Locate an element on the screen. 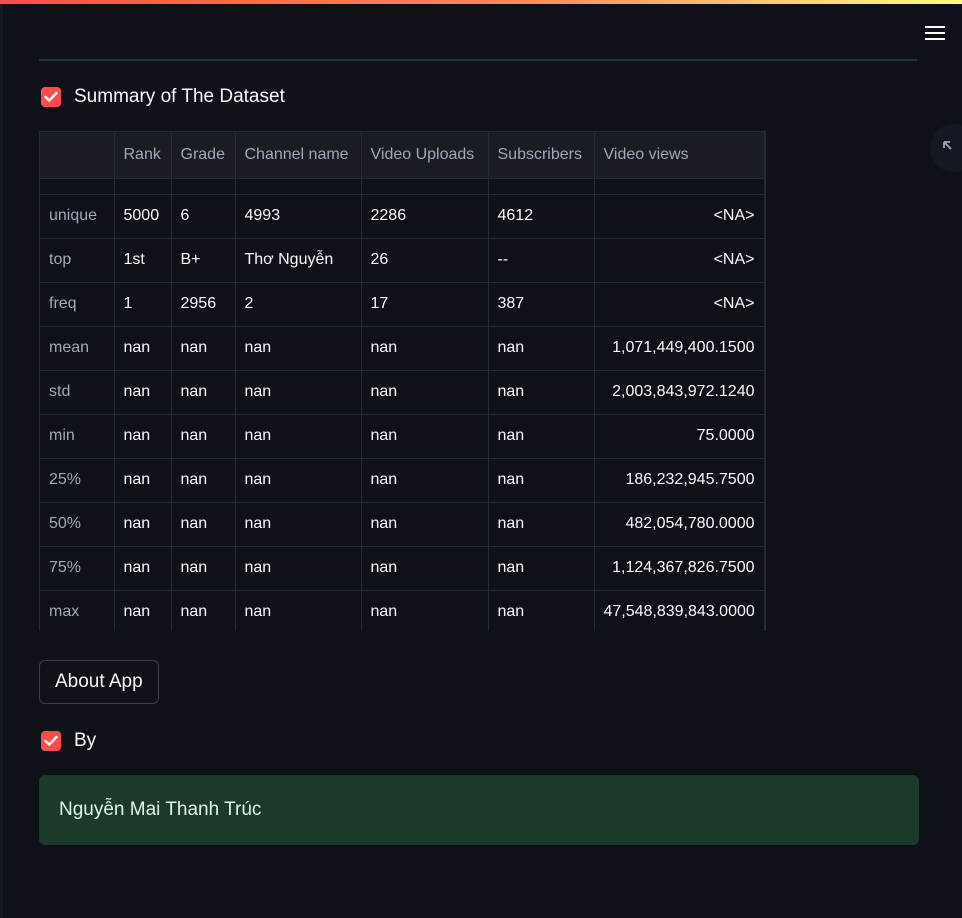 The image size is (962, 918). main-menu-button is located at coordinates (935, 33).